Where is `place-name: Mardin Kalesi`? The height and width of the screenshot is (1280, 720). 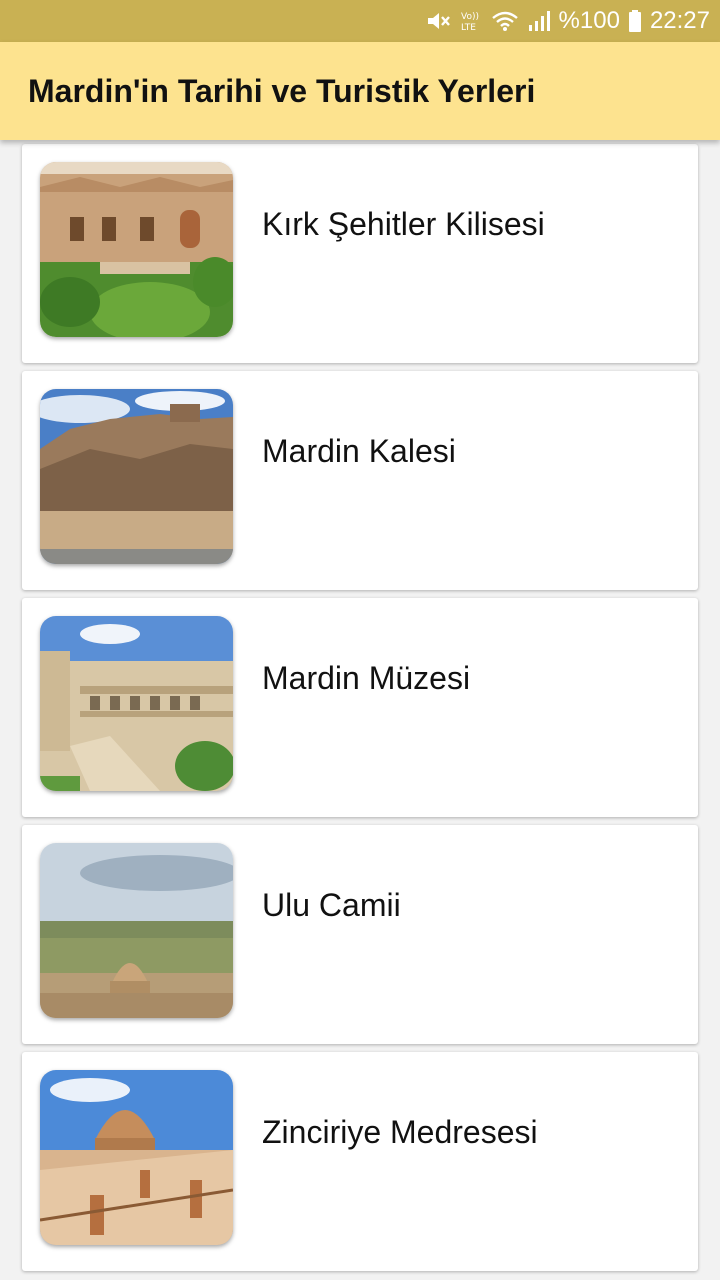
place-name: Mardin Kalesi is located at coordinates (359, 451).